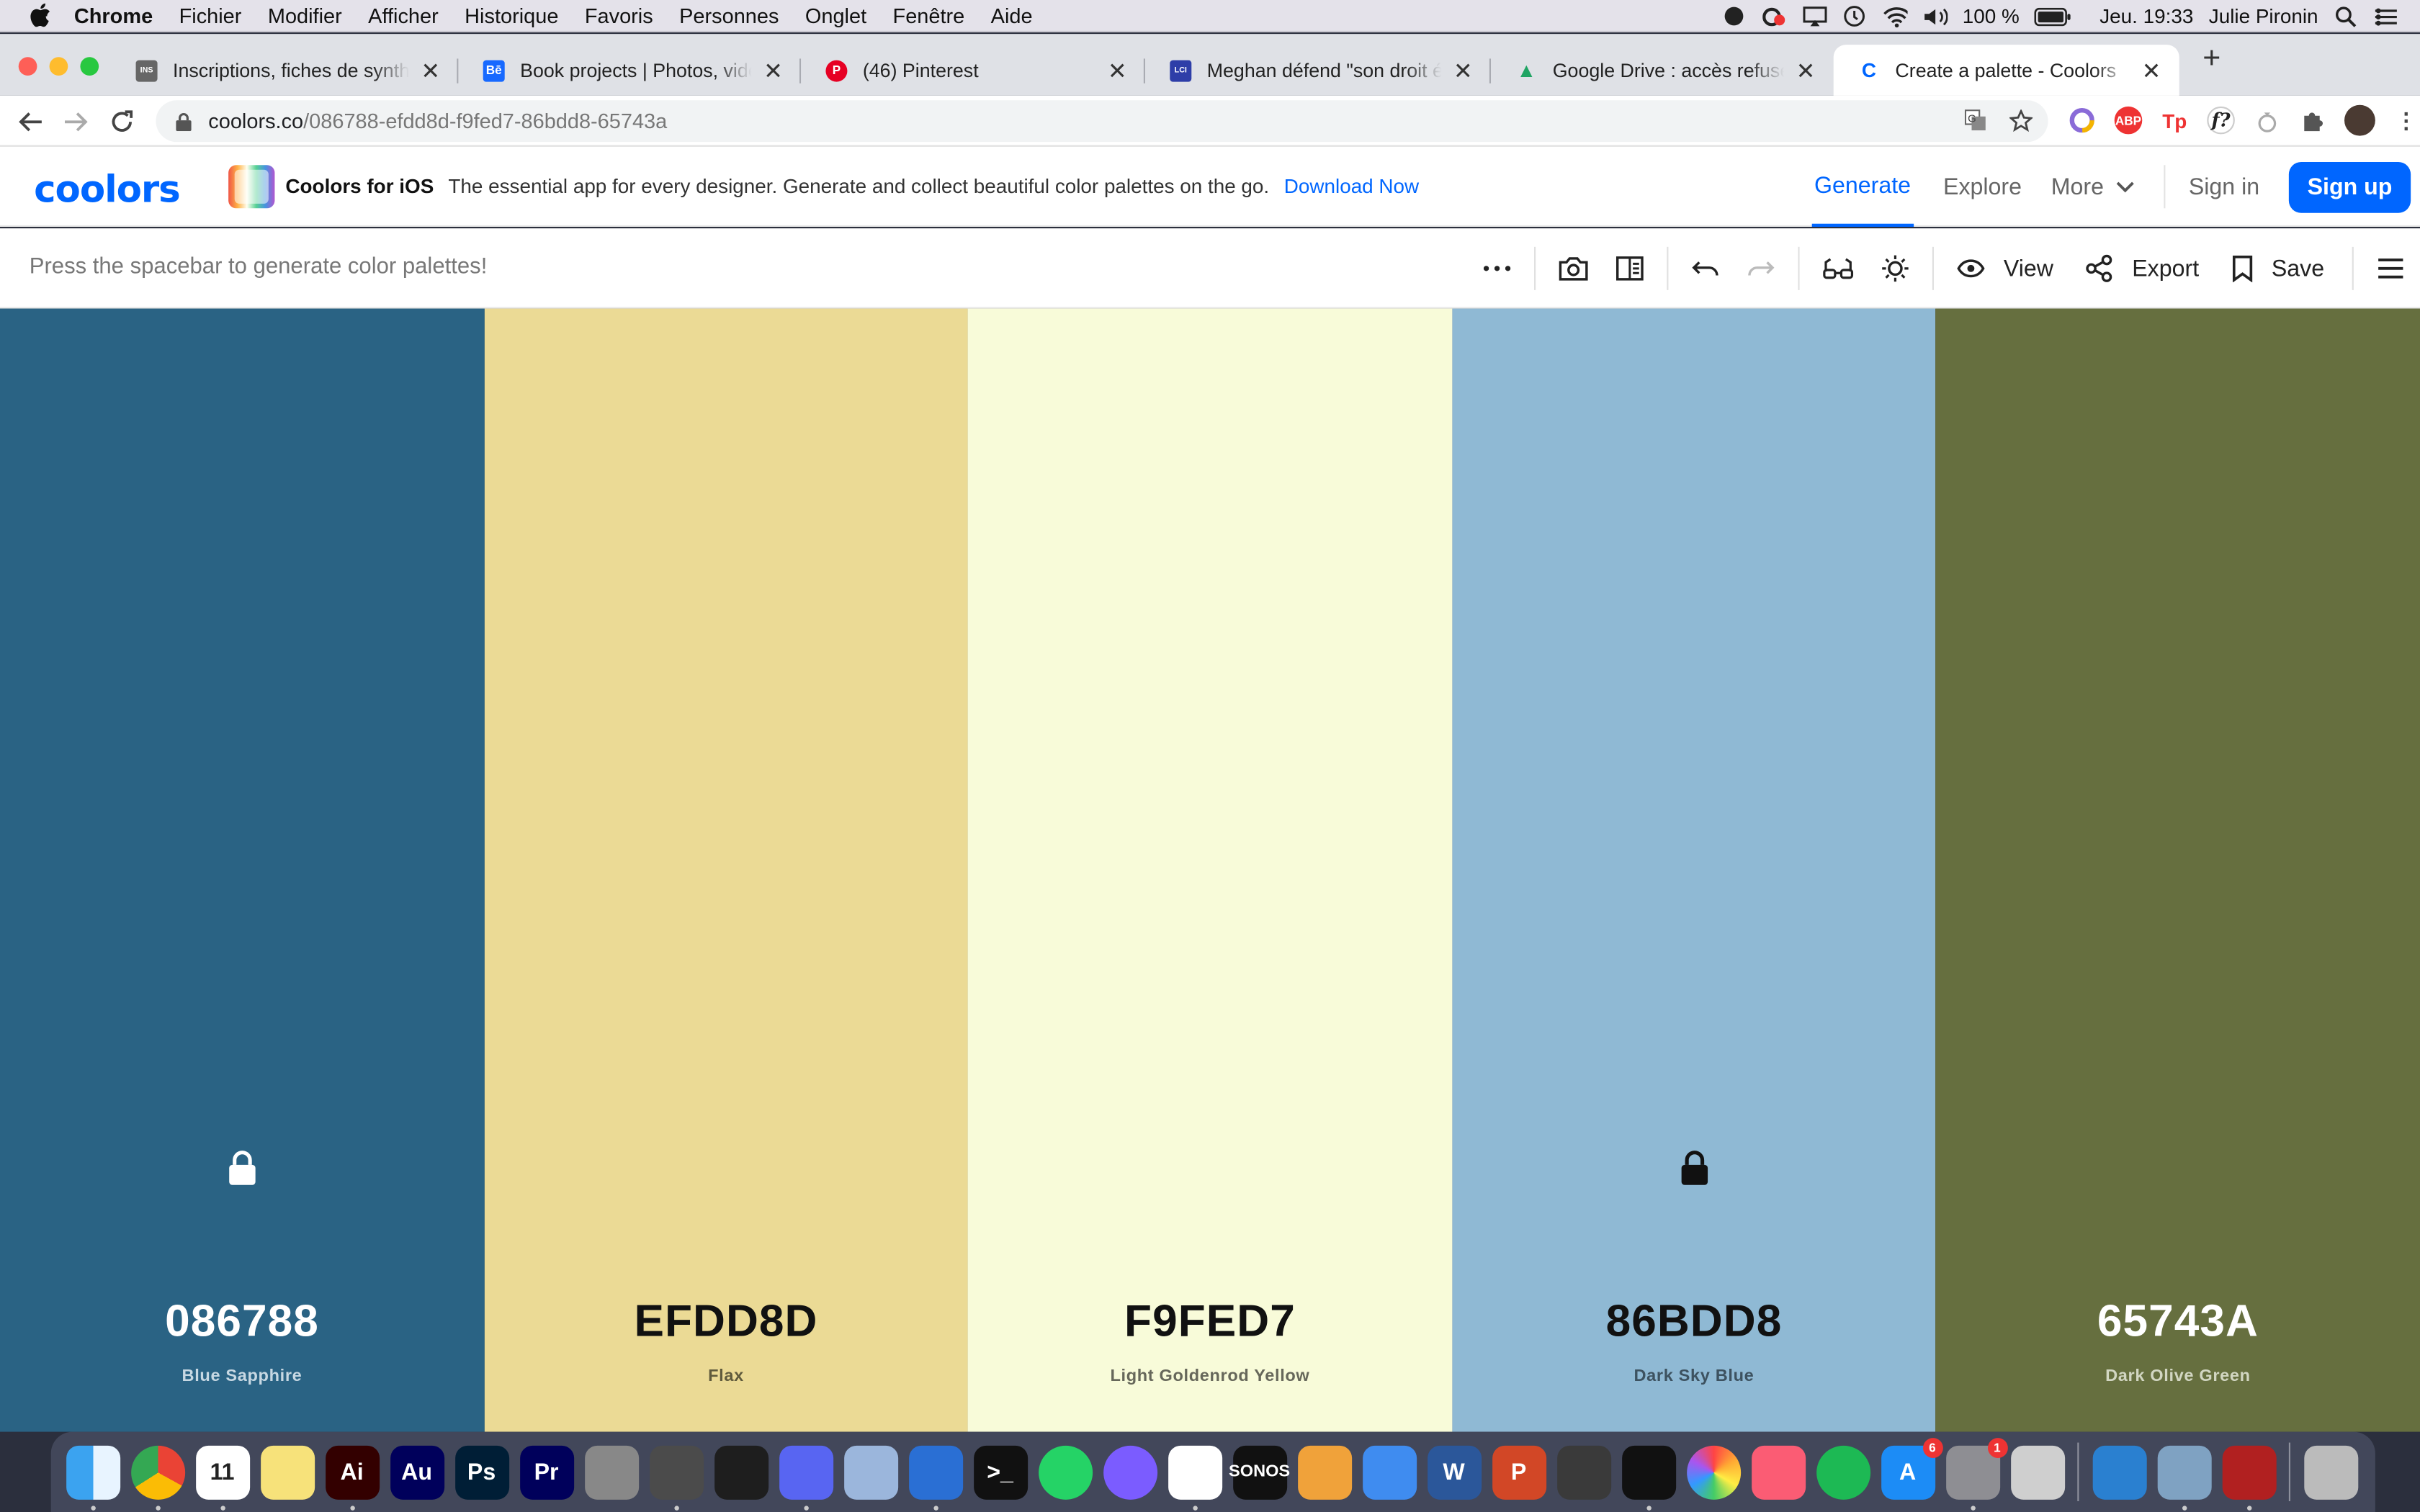 Image resolution: width=2420 pixels, height=1512 pixels. What do you see at coordinates (546, 1471) in the screenshot?
I see `premiere-icon: Pr` at bounding box center [546, 1471].